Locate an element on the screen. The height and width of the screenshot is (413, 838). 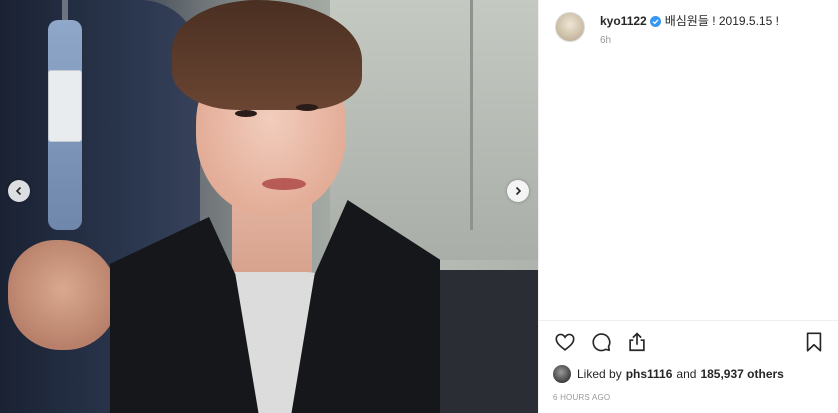
caption-text: 배심원들 ! 2019.5.15 ! is located at coordinates (721, 21).